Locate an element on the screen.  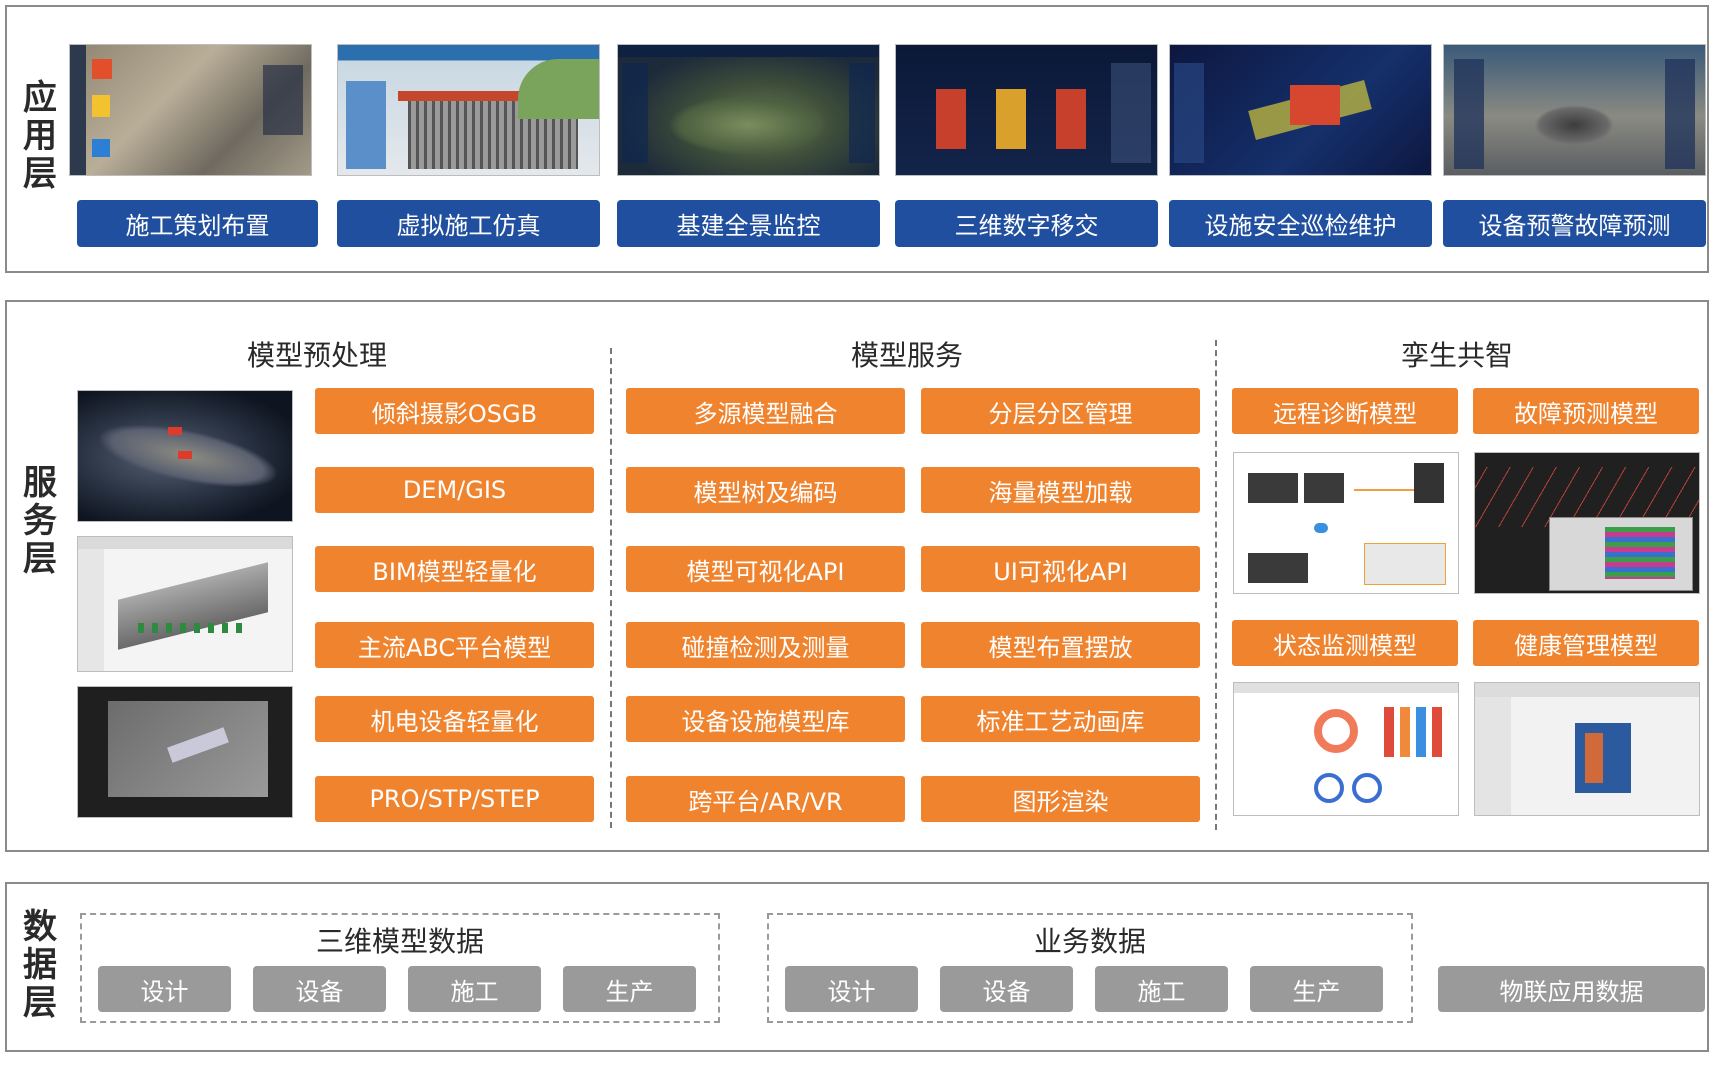
model-placement-button: 模型布置摆放 is located at coordinates (1060, 645).